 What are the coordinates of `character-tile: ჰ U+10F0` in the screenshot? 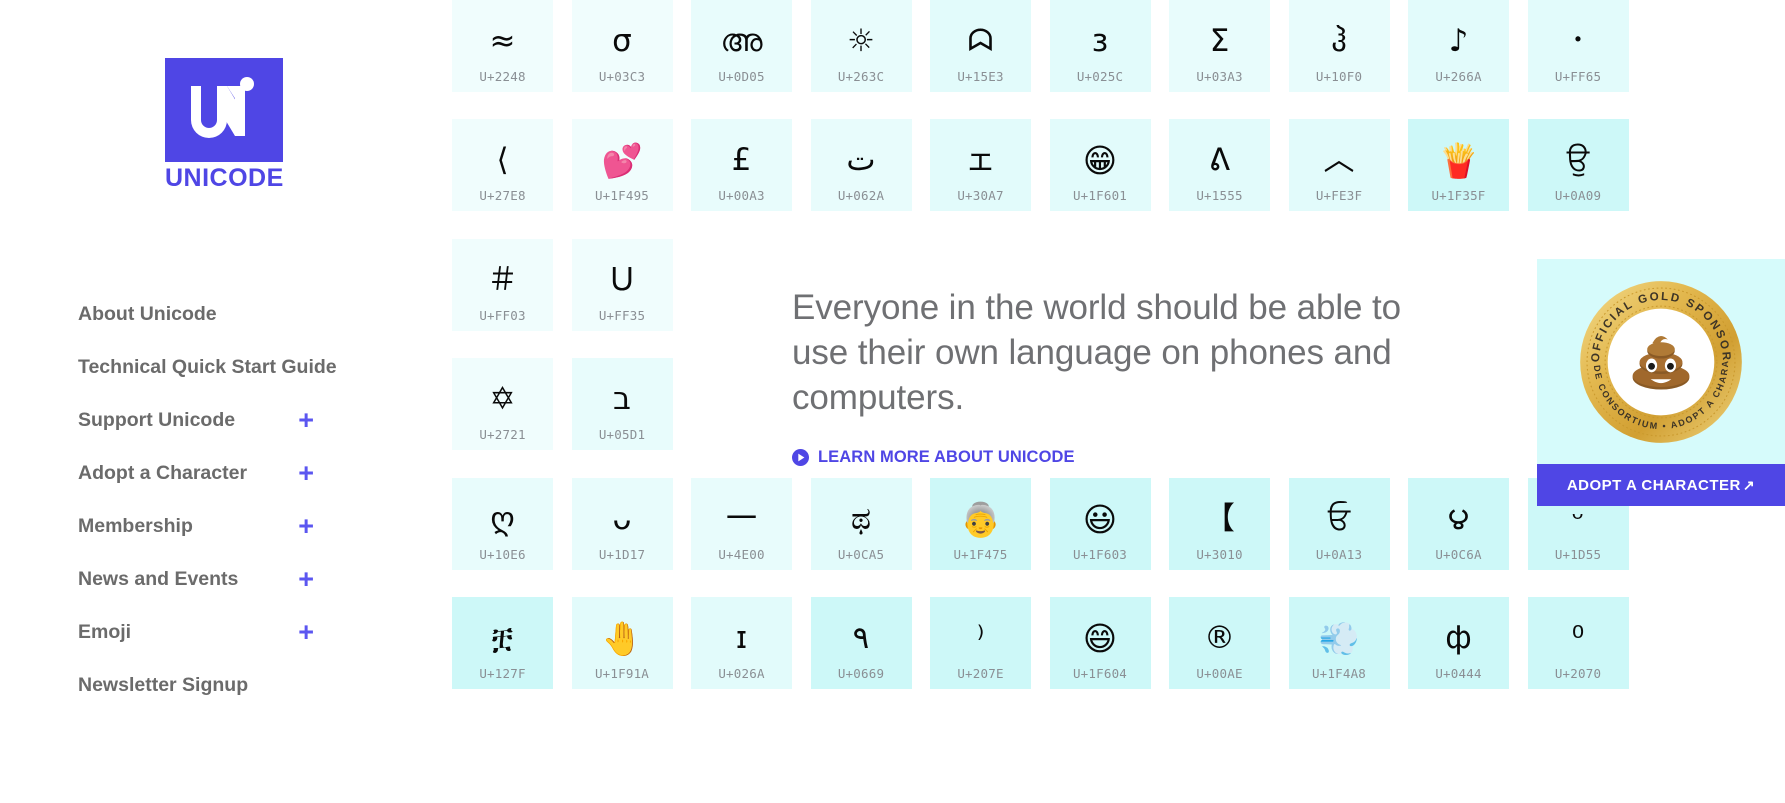 It's located at (1339, 46).